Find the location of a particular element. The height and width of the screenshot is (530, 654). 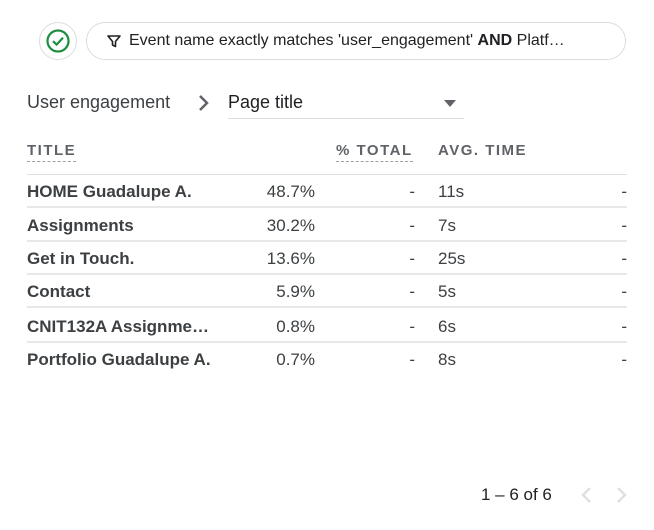

breadcrumb-root: User engagement is located at coordinates (98, 102).